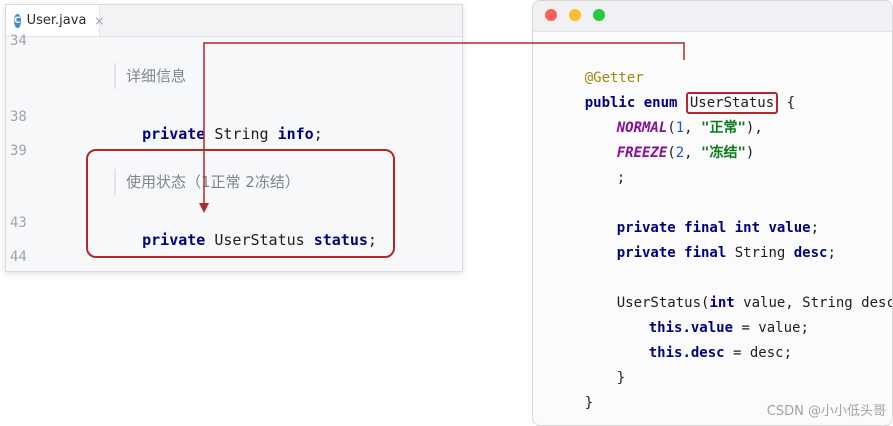 The height and width of the screenshot is (426, 893). I want to click on close-window-button, so click(551, 15).